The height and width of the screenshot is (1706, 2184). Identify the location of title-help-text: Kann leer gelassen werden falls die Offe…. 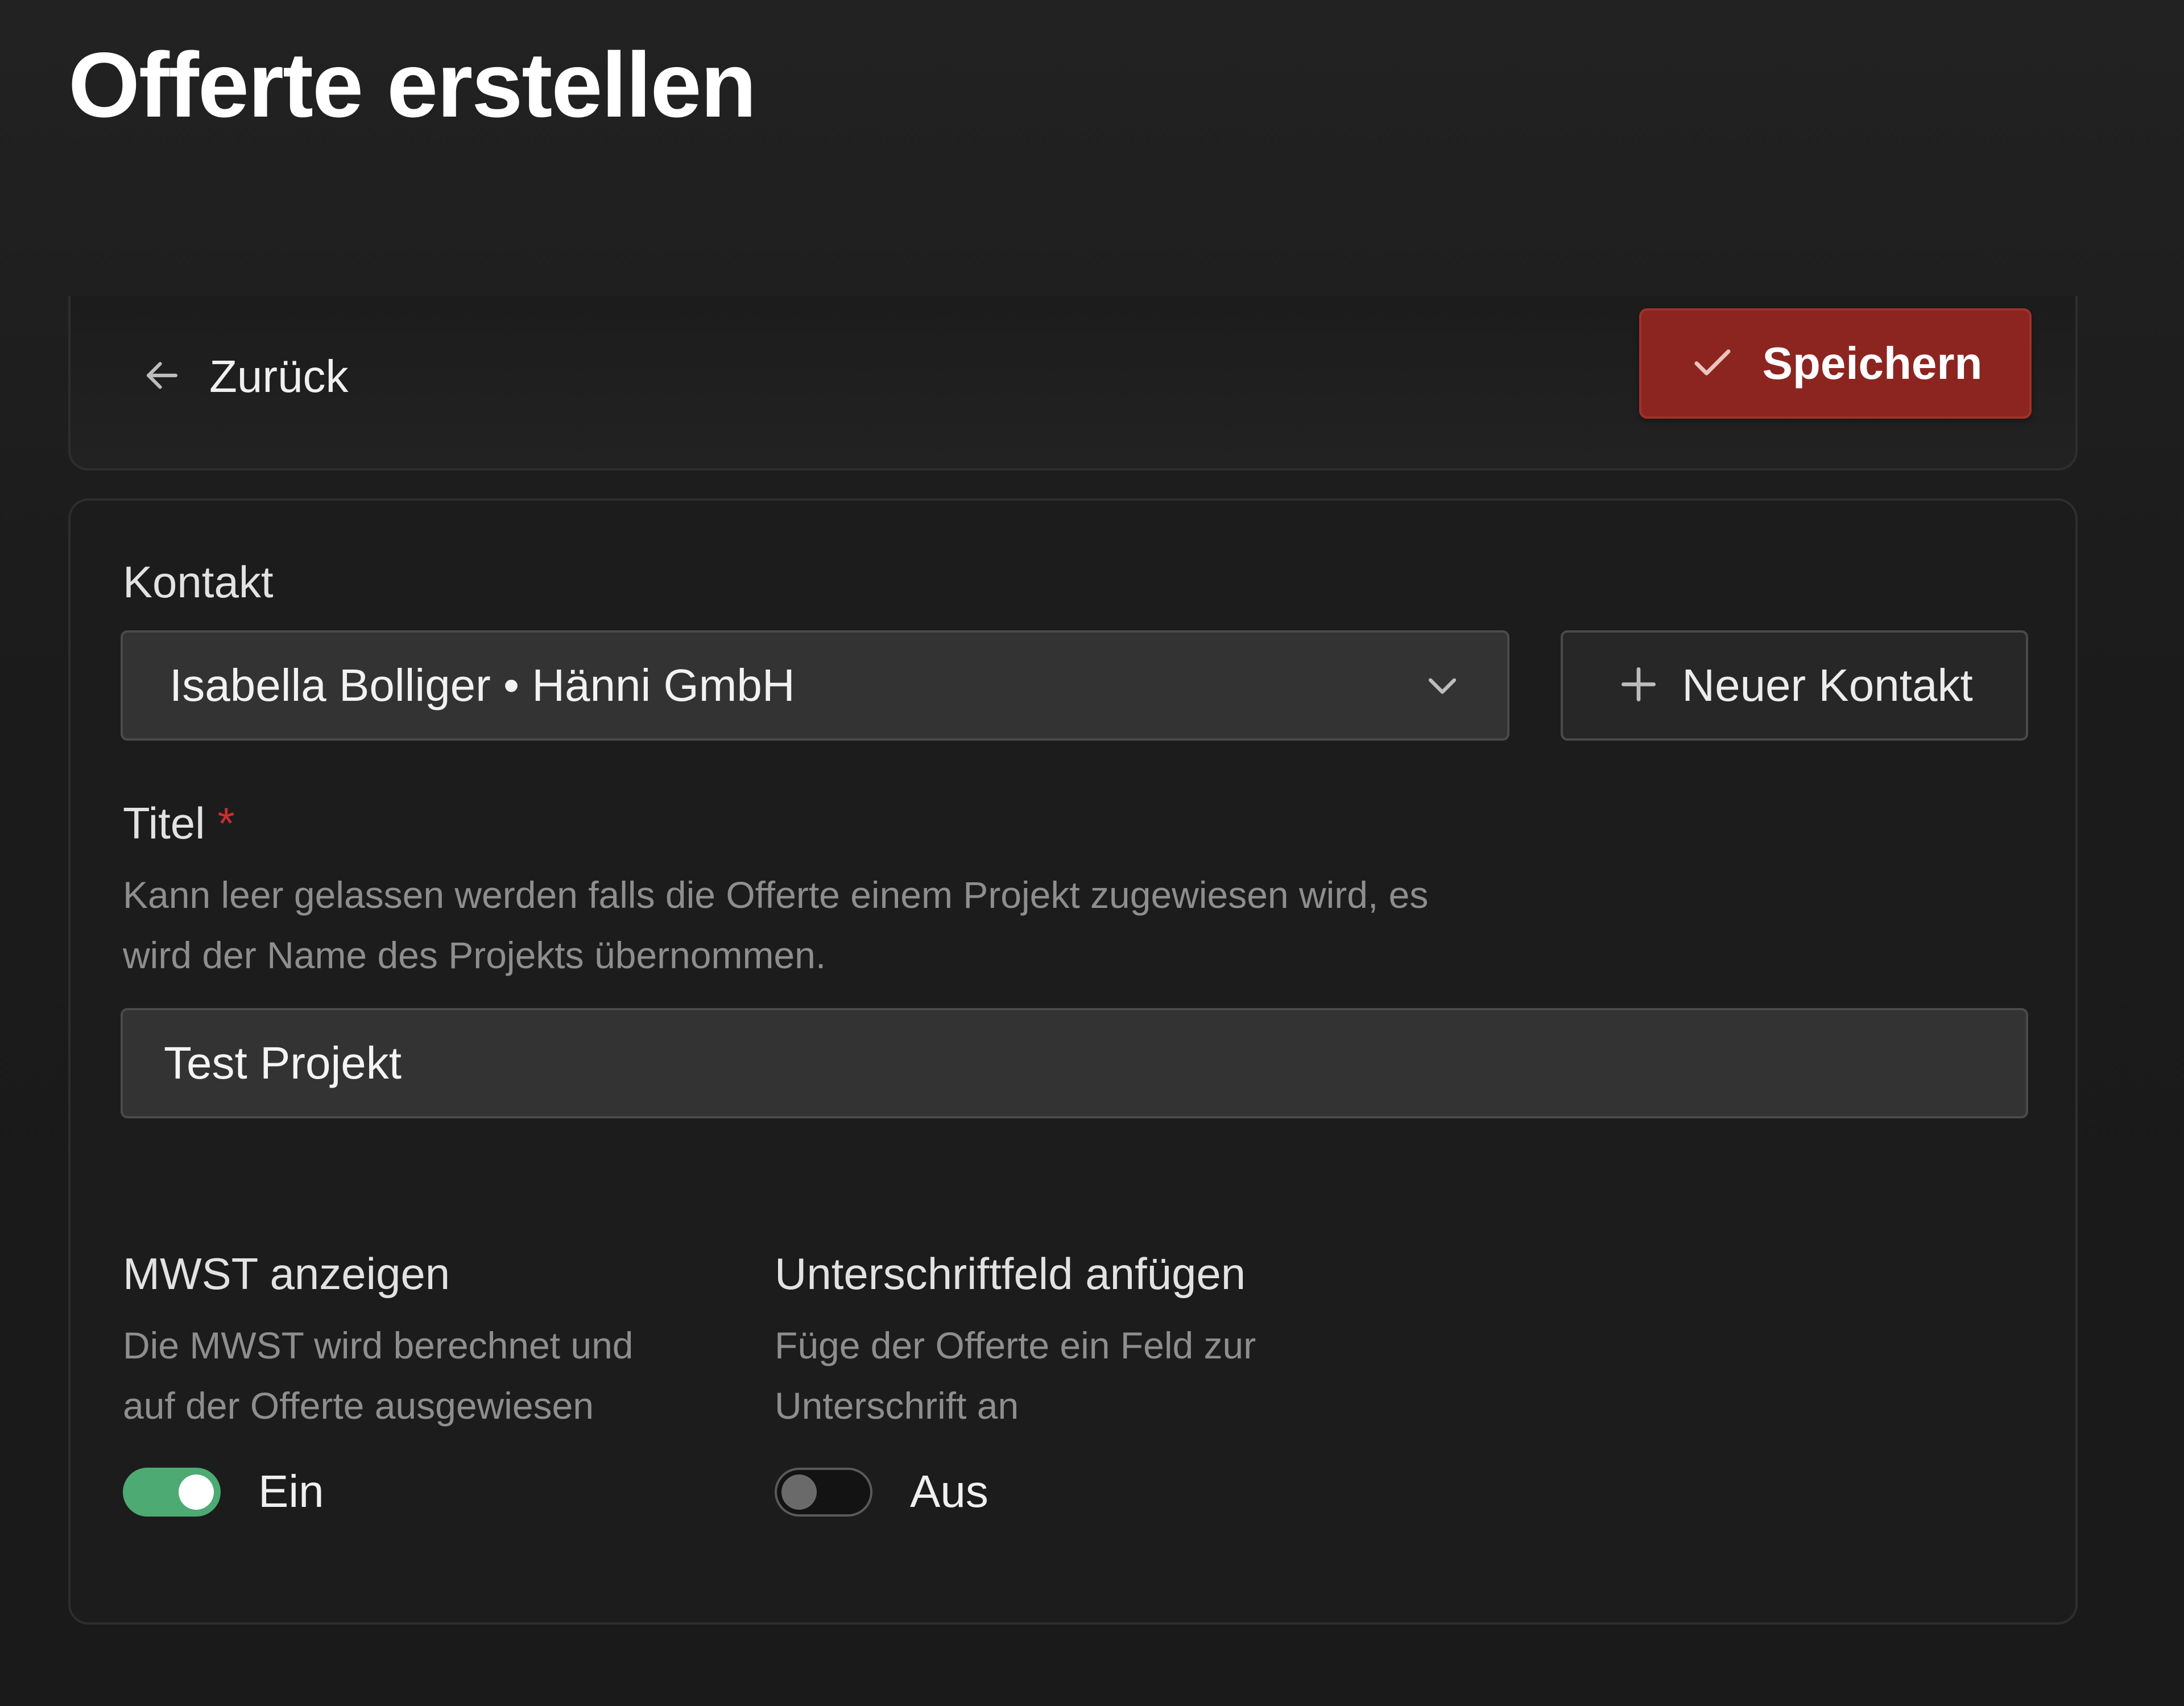
(1033, 925).